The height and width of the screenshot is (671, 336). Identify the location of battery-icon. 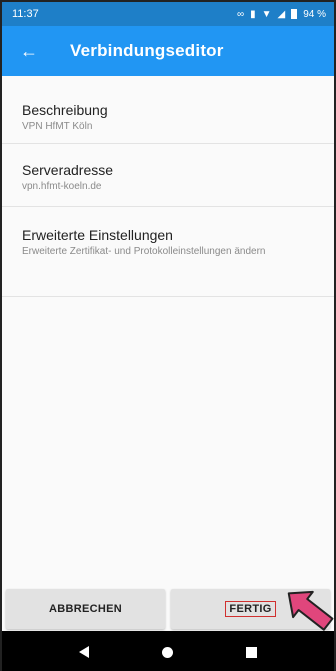
(294, 14).